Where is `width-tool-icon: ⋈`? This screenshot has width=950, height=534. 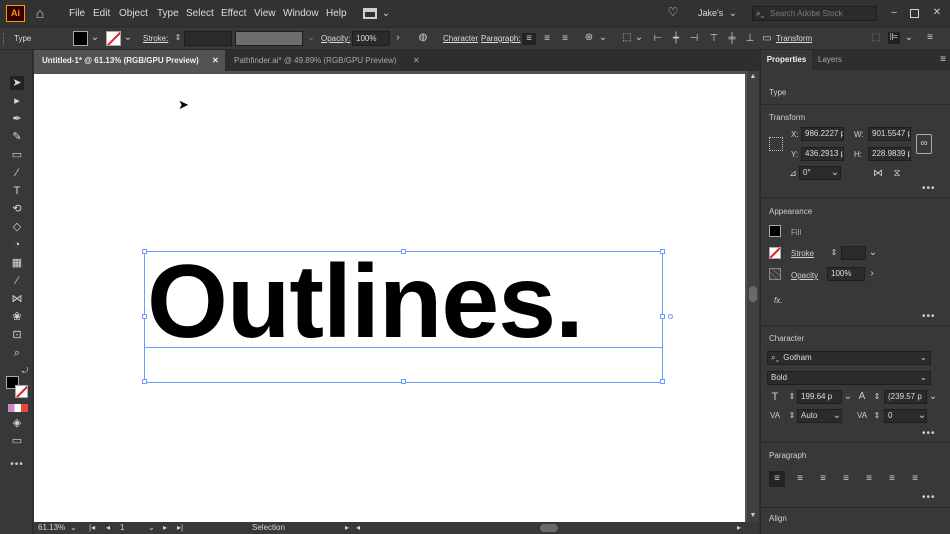
width-tool-icon: ⋈ is located at coordinates (17, 299).